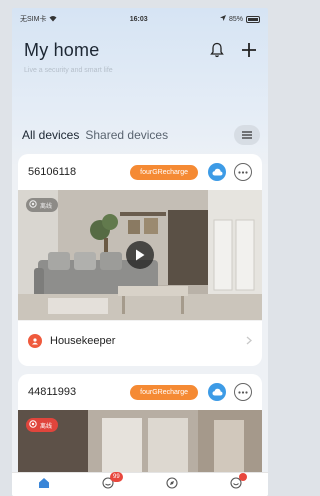  What do you see at coordinates (236, 481) in the screenshot?
I see `tab-profile` at bounding box center [236, 481].